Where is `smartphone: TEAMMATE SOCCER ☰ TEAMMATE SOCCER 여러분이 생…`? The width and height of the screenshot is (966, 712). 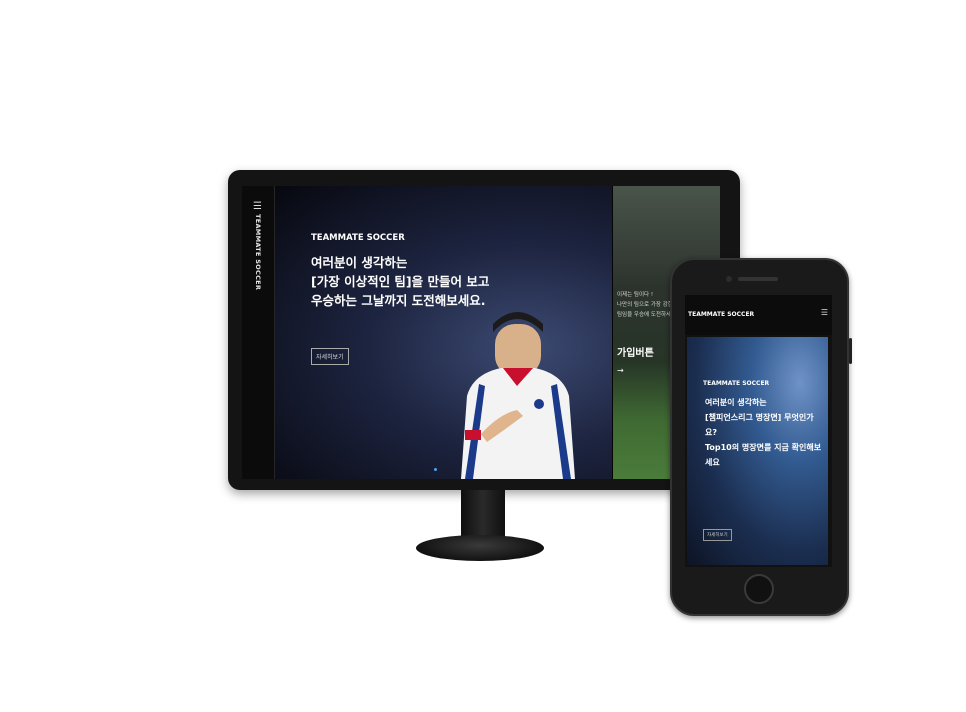 smartphone: TEAMMATE SOCCER ☰ TEAMMATE SOCCER 여러분이 생… is located at coordinates (761, 437).